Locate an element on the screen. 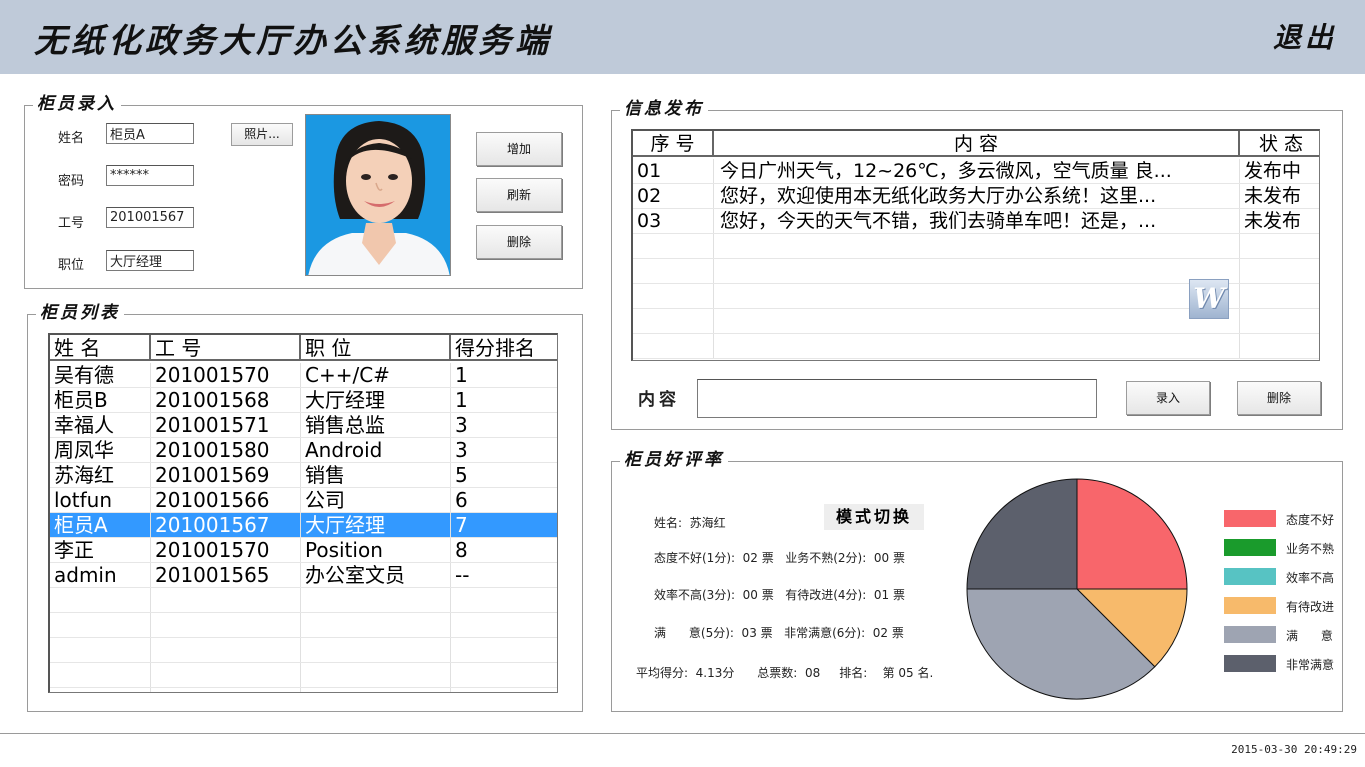  table-row: admin 201001565 办公室文员 -- is located at coordinates (303, 575).